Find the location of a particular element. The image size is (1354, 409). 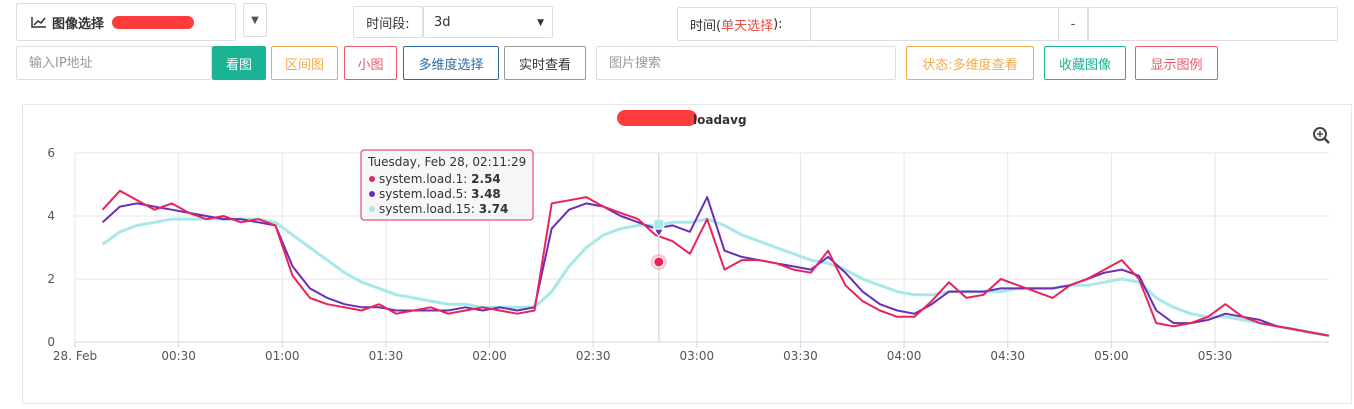

range-chart-button: 区间图 is located at coordinates (304, 63).